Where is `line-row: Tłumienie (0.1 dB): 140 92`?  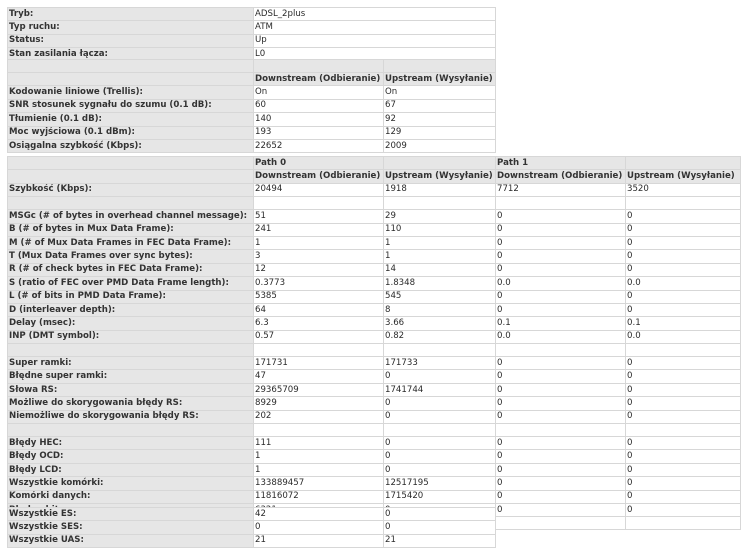
line-row: Tłumienie (0.1 dB): 140 92 is located at coordinates (251, 119).